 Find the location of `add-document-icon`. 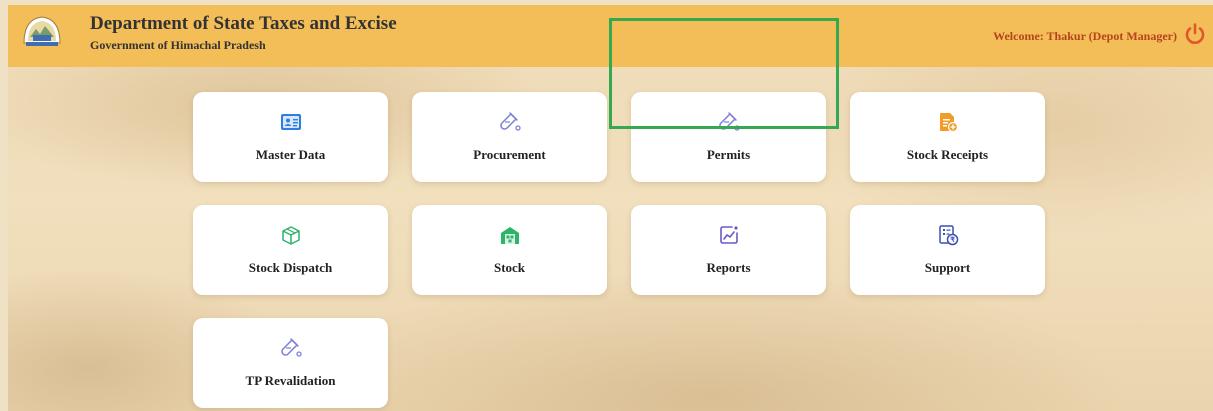

add-document-icon is located at coordinates (948, 123).